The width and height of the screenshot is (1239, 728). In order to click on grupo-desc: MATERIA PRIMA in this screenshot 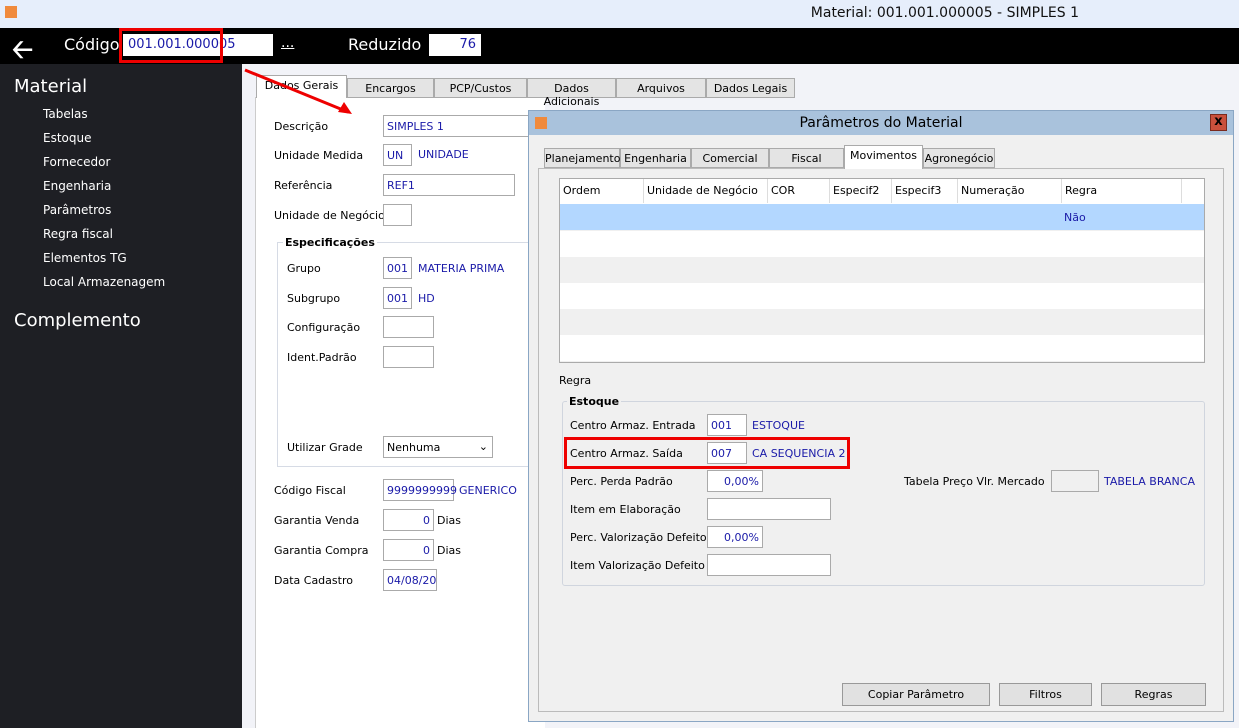, I will do `click(461, 268)`.